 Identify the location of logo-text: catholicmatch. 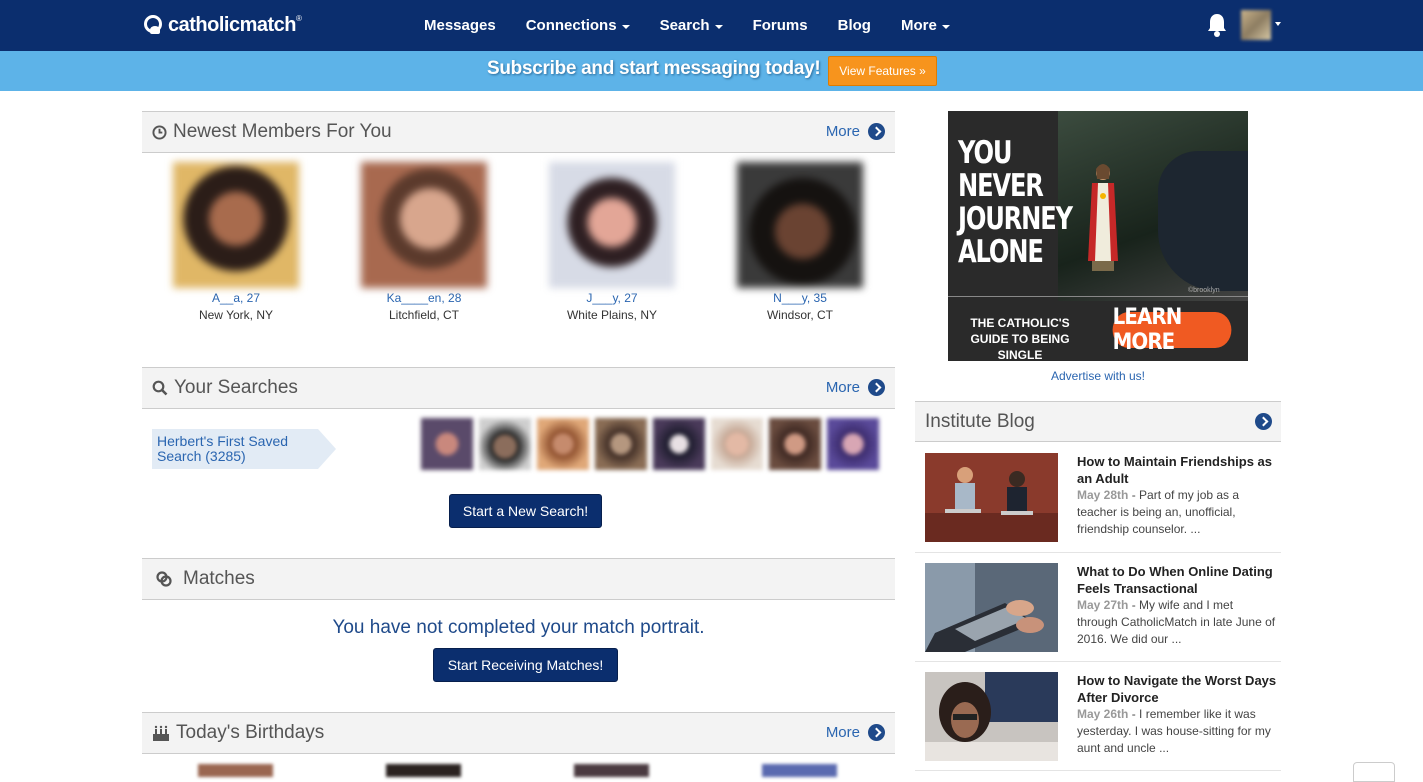
(232, 24).